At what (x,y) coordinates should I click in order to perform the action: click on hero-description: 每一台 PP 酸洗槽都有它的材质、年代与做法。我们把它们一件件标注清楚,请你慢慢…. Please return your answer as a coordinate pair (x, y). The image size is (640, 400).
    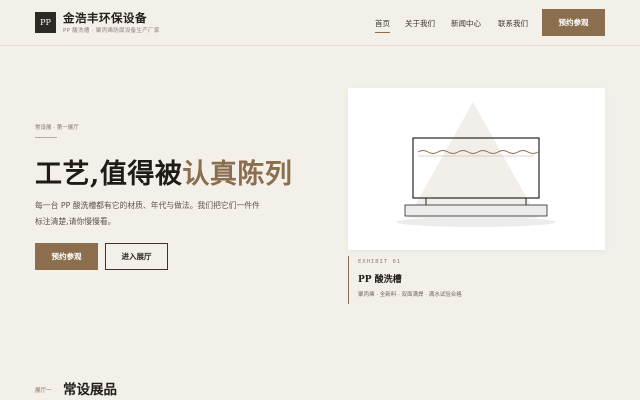
    Looking at the image, I should click on (147, 213).